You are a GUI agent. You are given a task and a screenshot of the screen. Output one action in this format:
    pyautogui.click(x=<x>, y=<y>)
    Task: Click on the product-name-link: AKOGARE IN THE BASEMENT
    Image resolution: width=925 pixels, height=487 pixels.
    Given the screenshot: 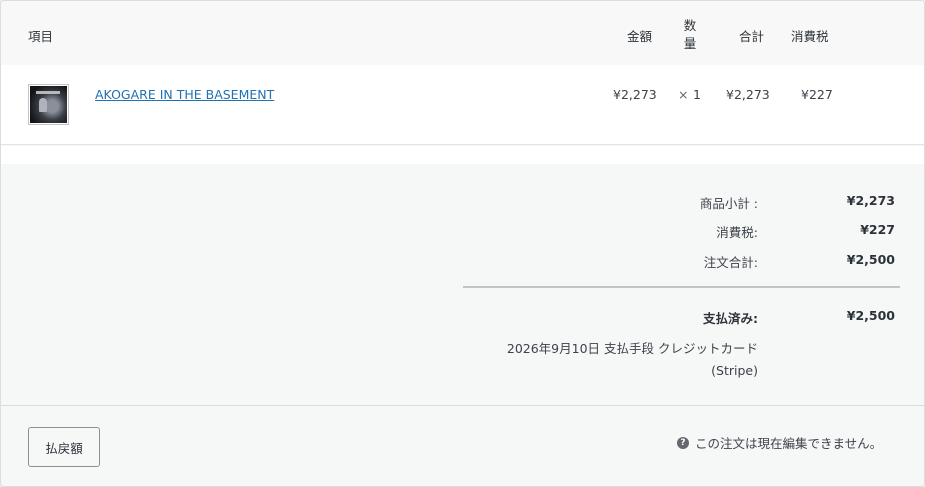 What is the action you would take?
    pyautogui.click(x=184, y=94)
    